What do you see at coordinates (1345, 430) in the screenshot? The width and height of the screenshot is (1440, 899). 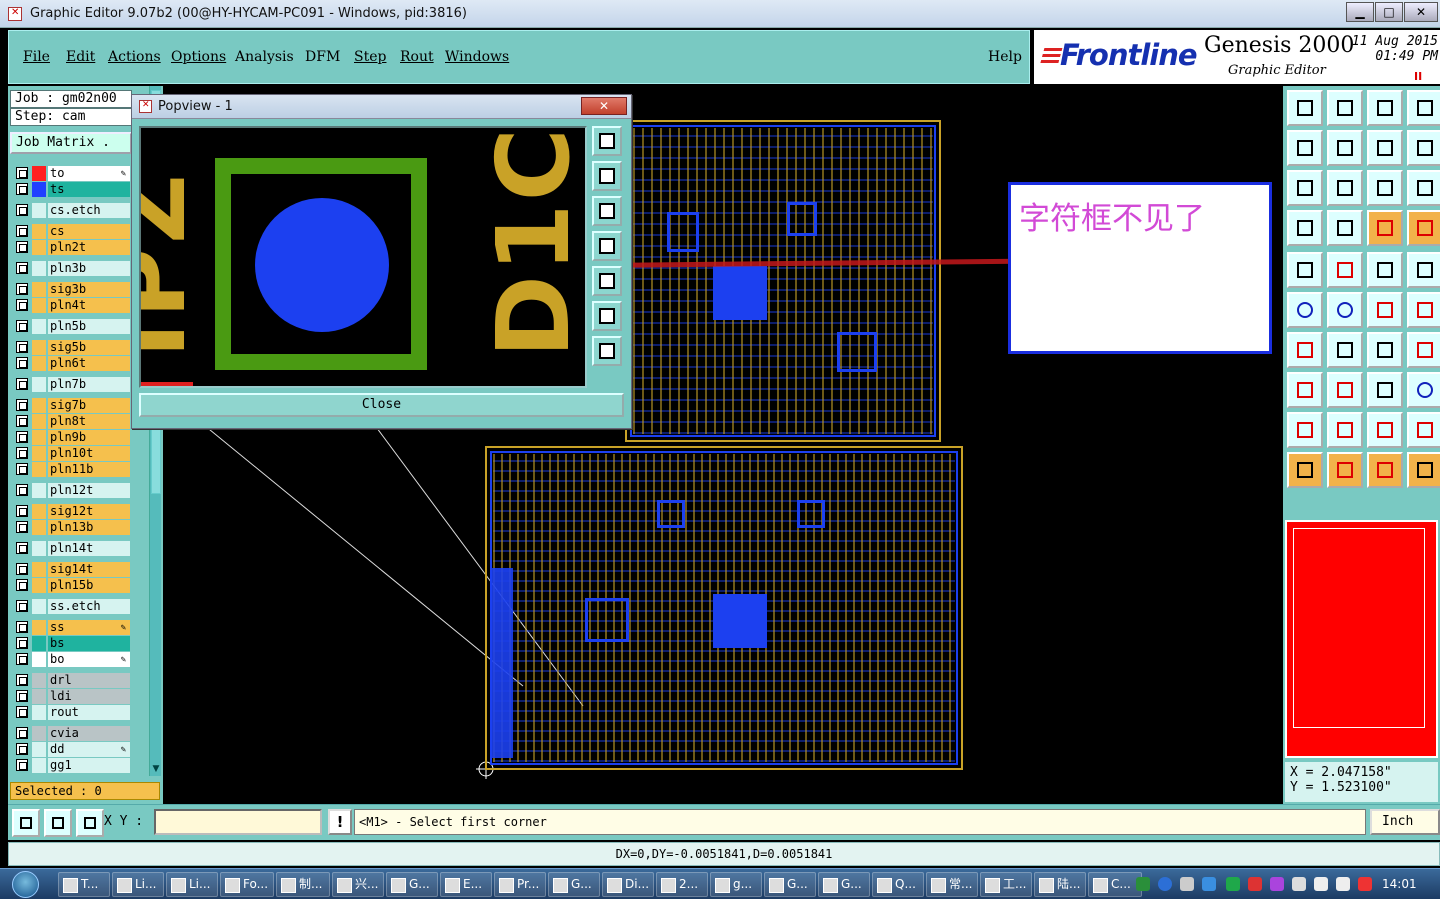 I see `text-a2-icon` at bounding box center [1345, 430].